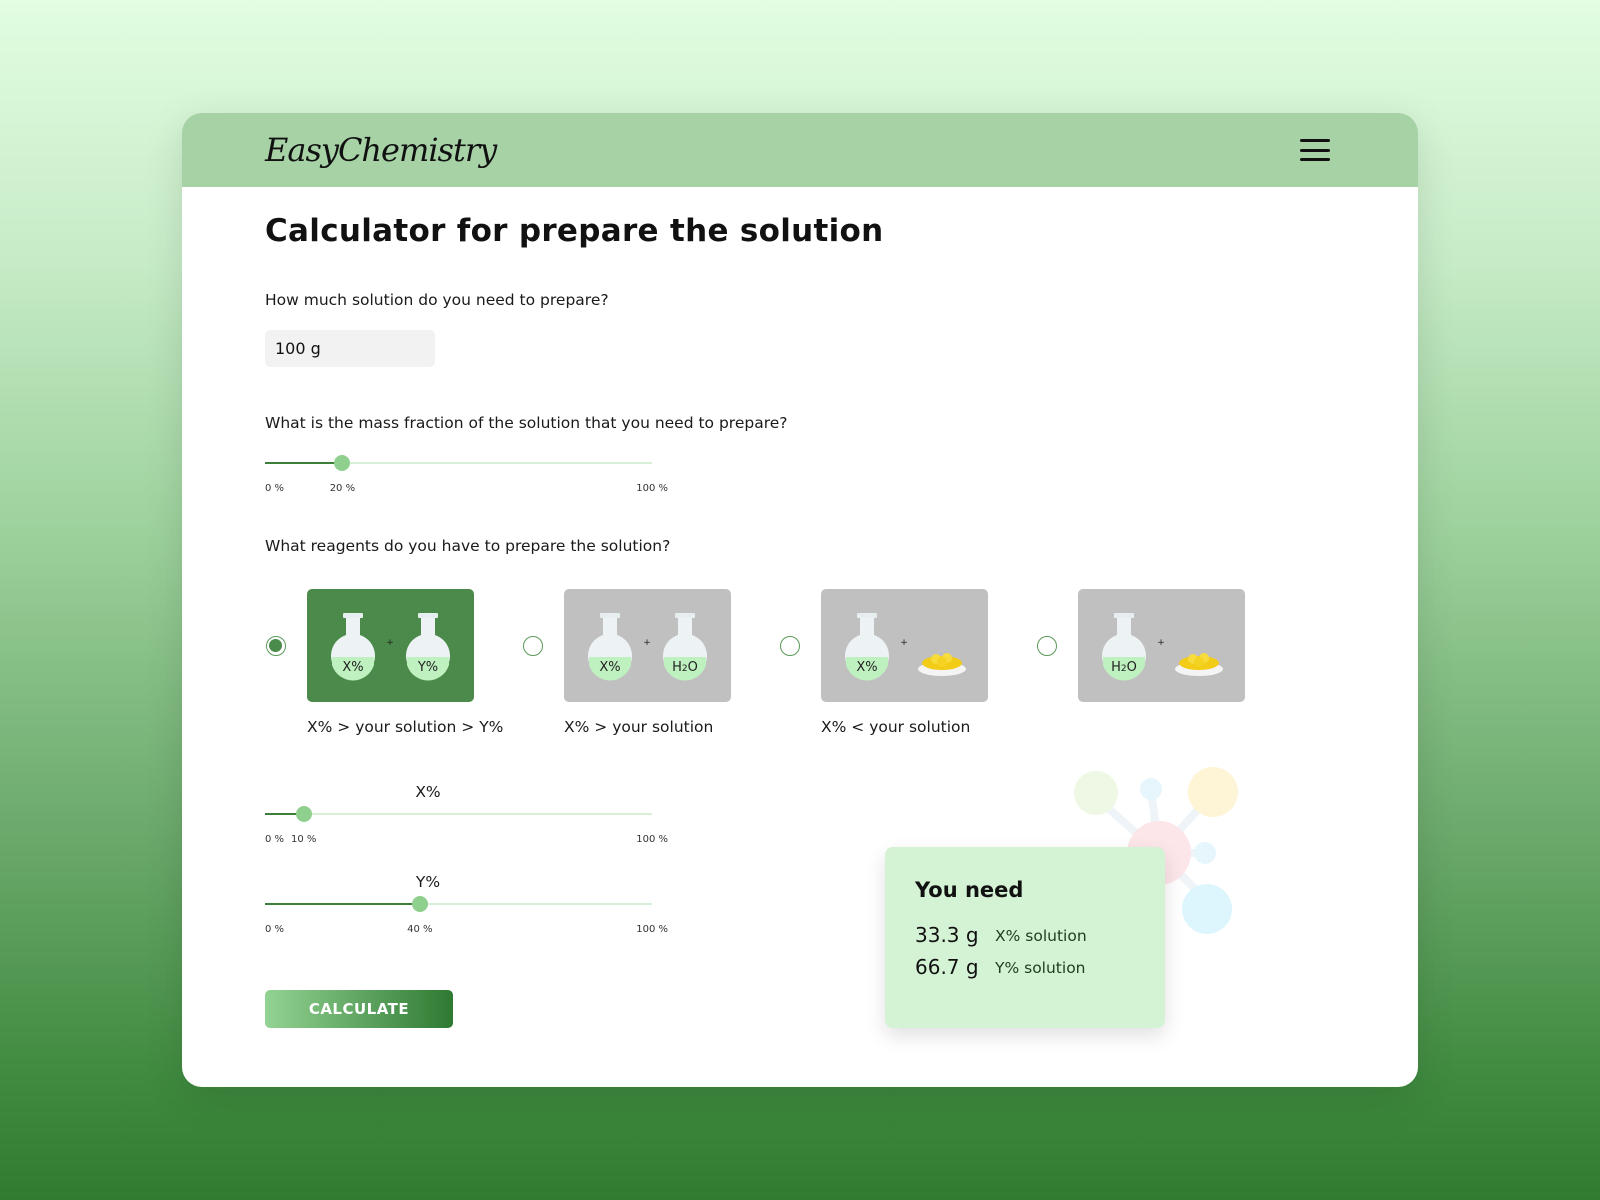 Image resolution: width=1600 pixels, height=1200 pixels. What do you see at coordinates (969, 890) in the screenshot?
I see `result-title: You need` at bounding box center [969, 890].